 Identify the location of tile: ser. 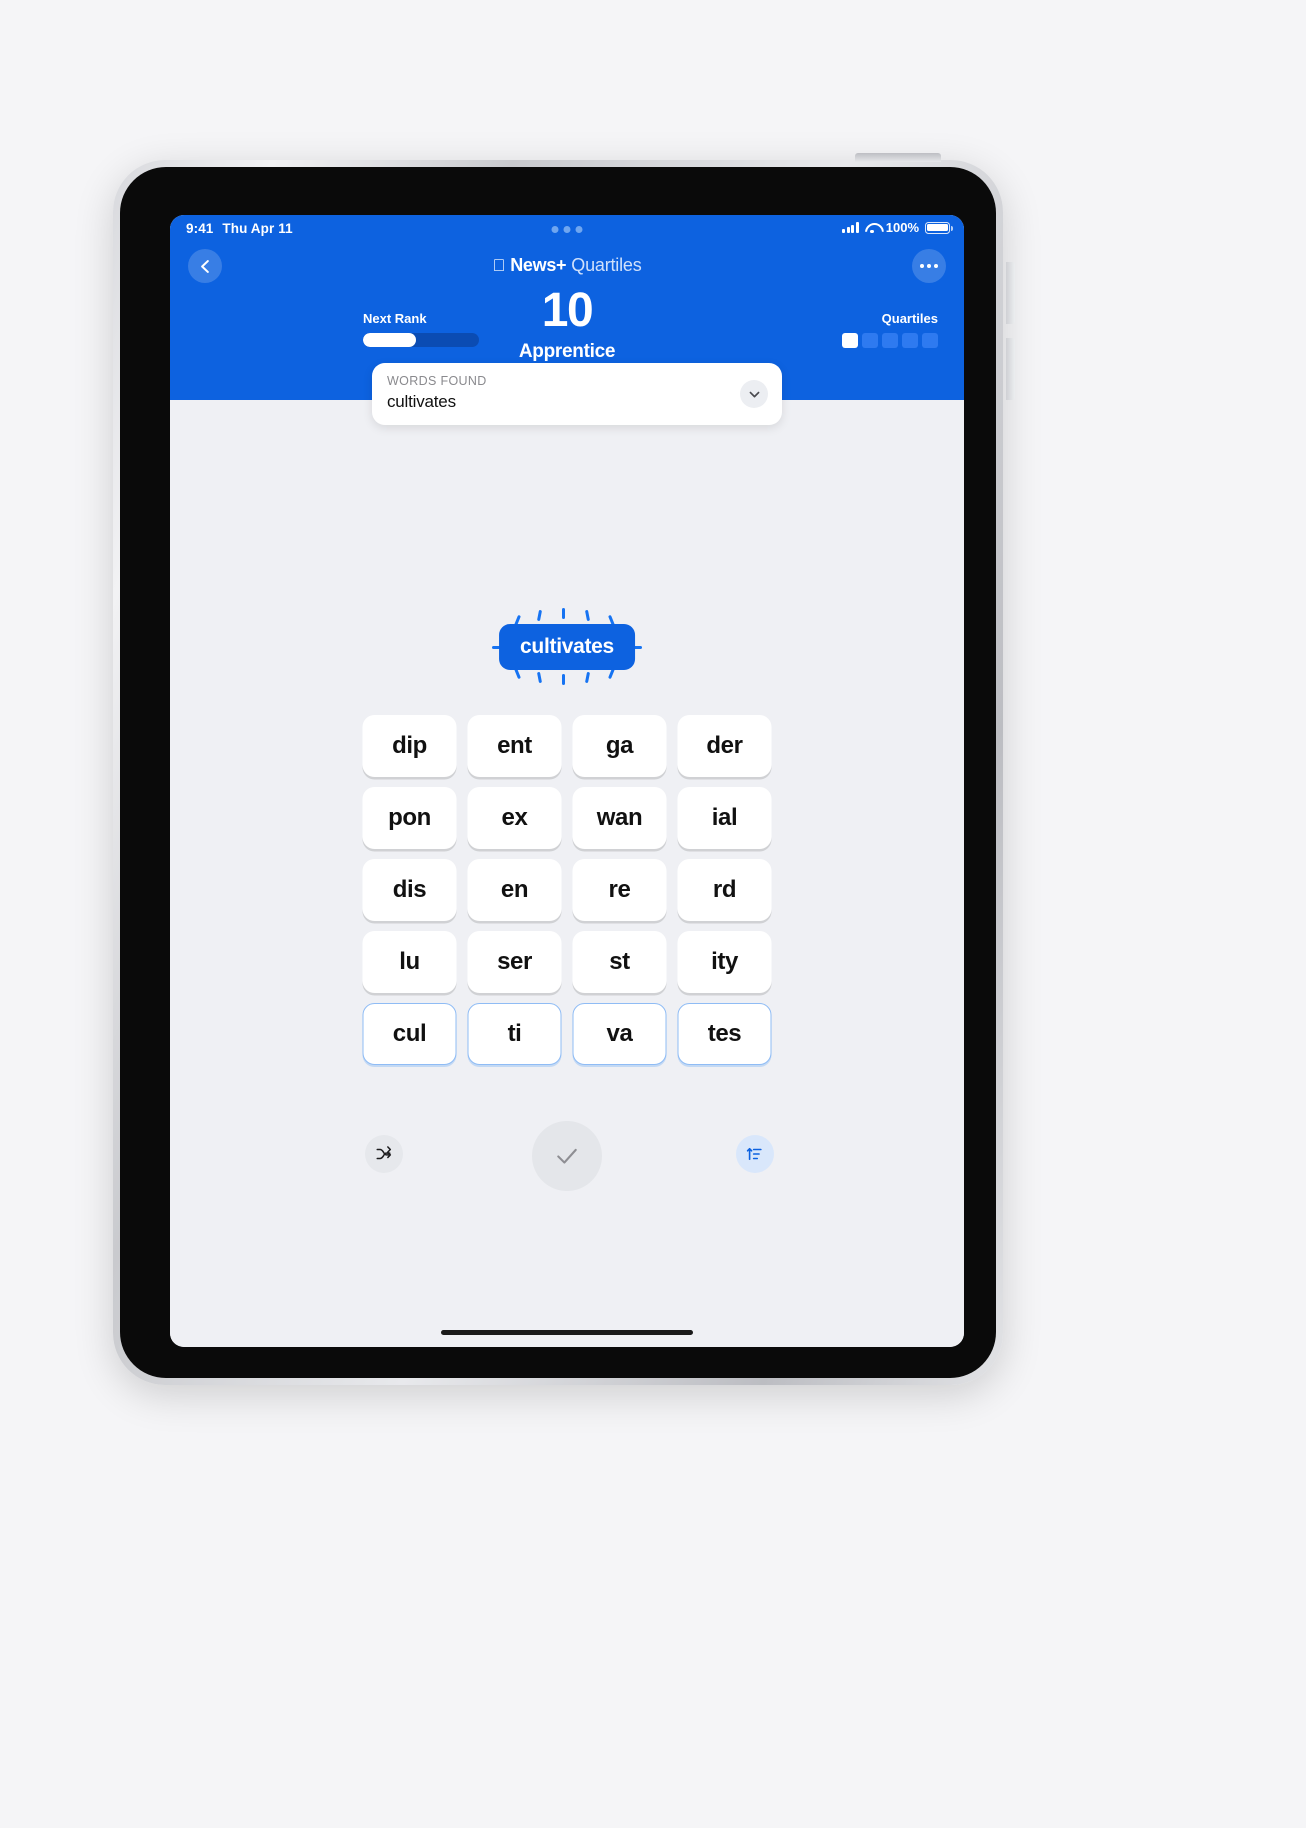
(514, 962).